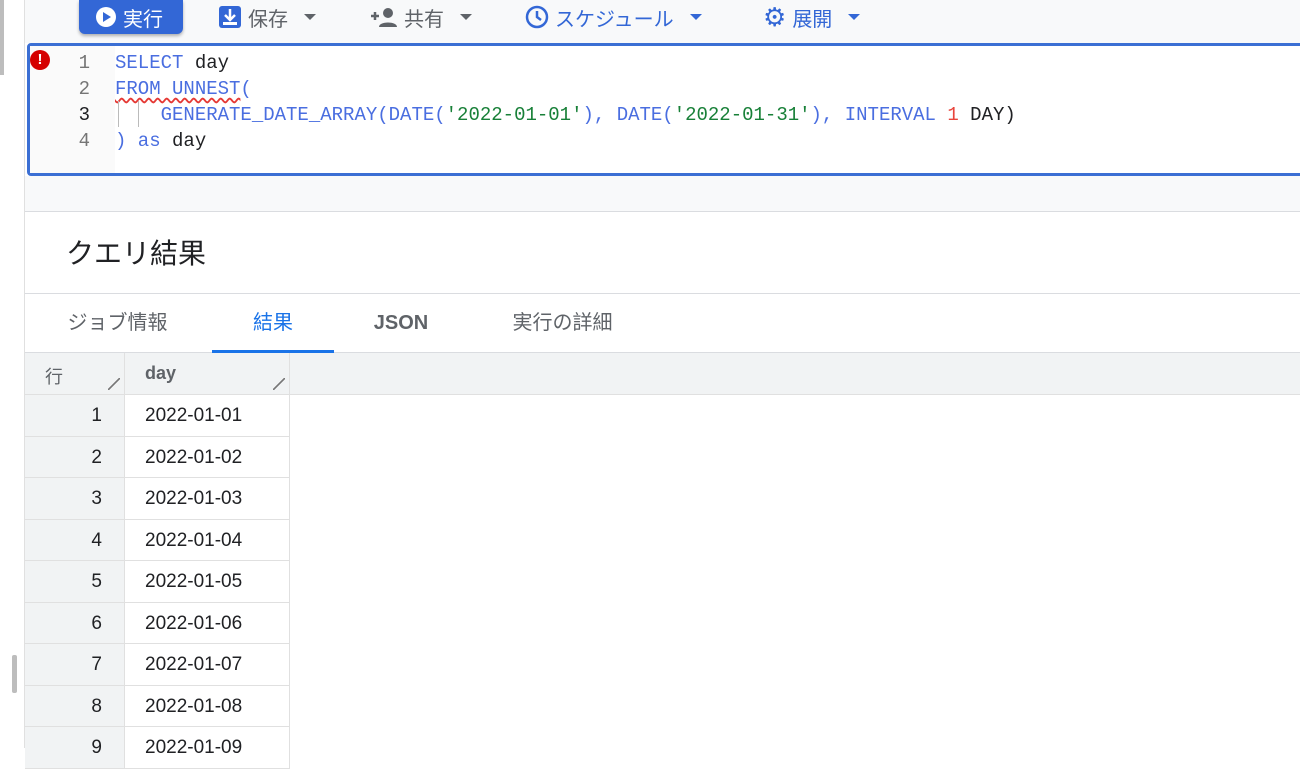 The height and width of the screenshot is (769, 1300). Describe the element at coordinates (384, 17) in the screenshot. I see `add-person-icon` at that location.